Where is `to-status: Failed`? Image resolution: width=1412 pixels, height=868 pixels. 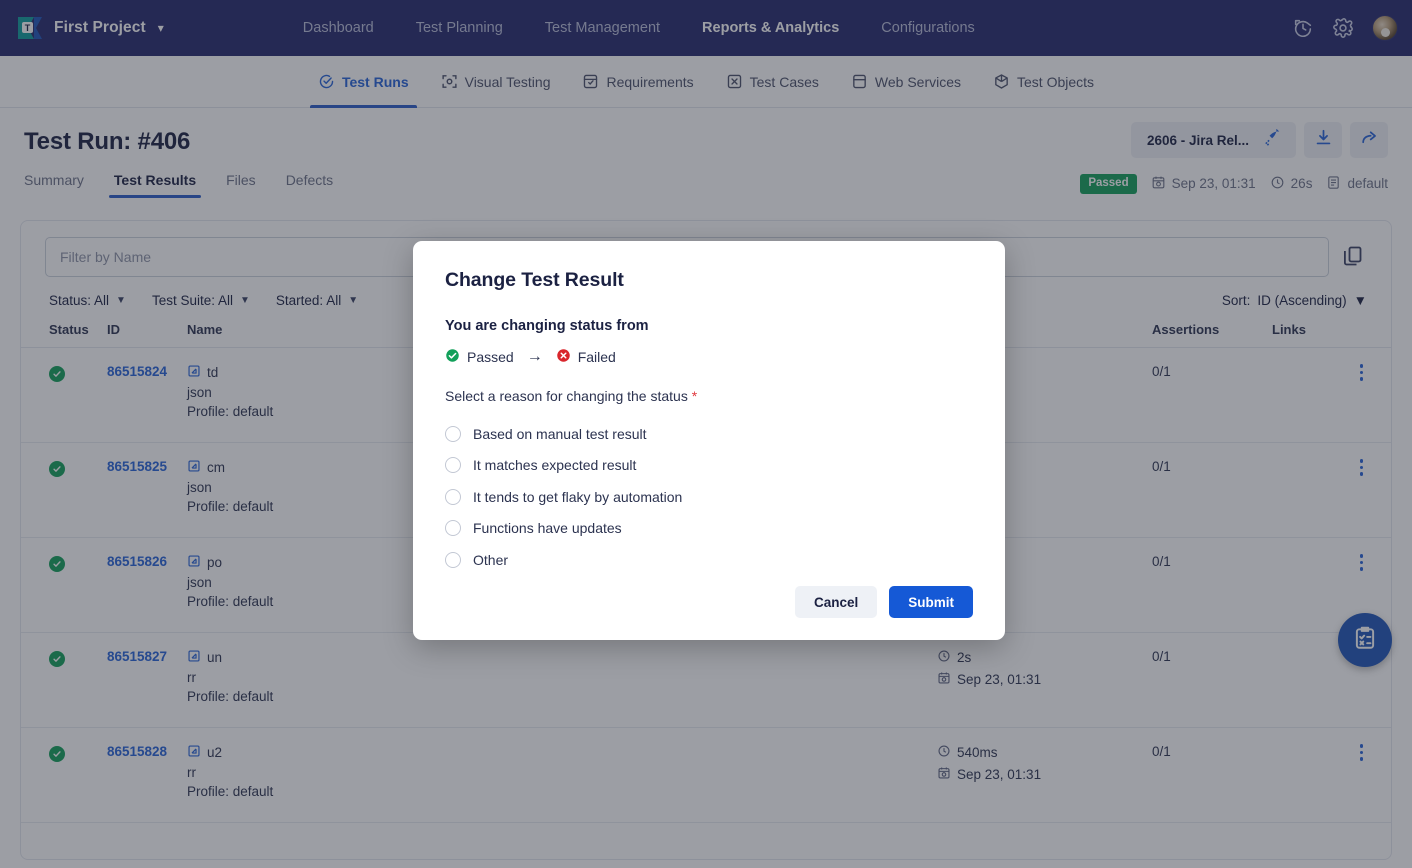 to-status: Failed is located at coordinates (586, 357).